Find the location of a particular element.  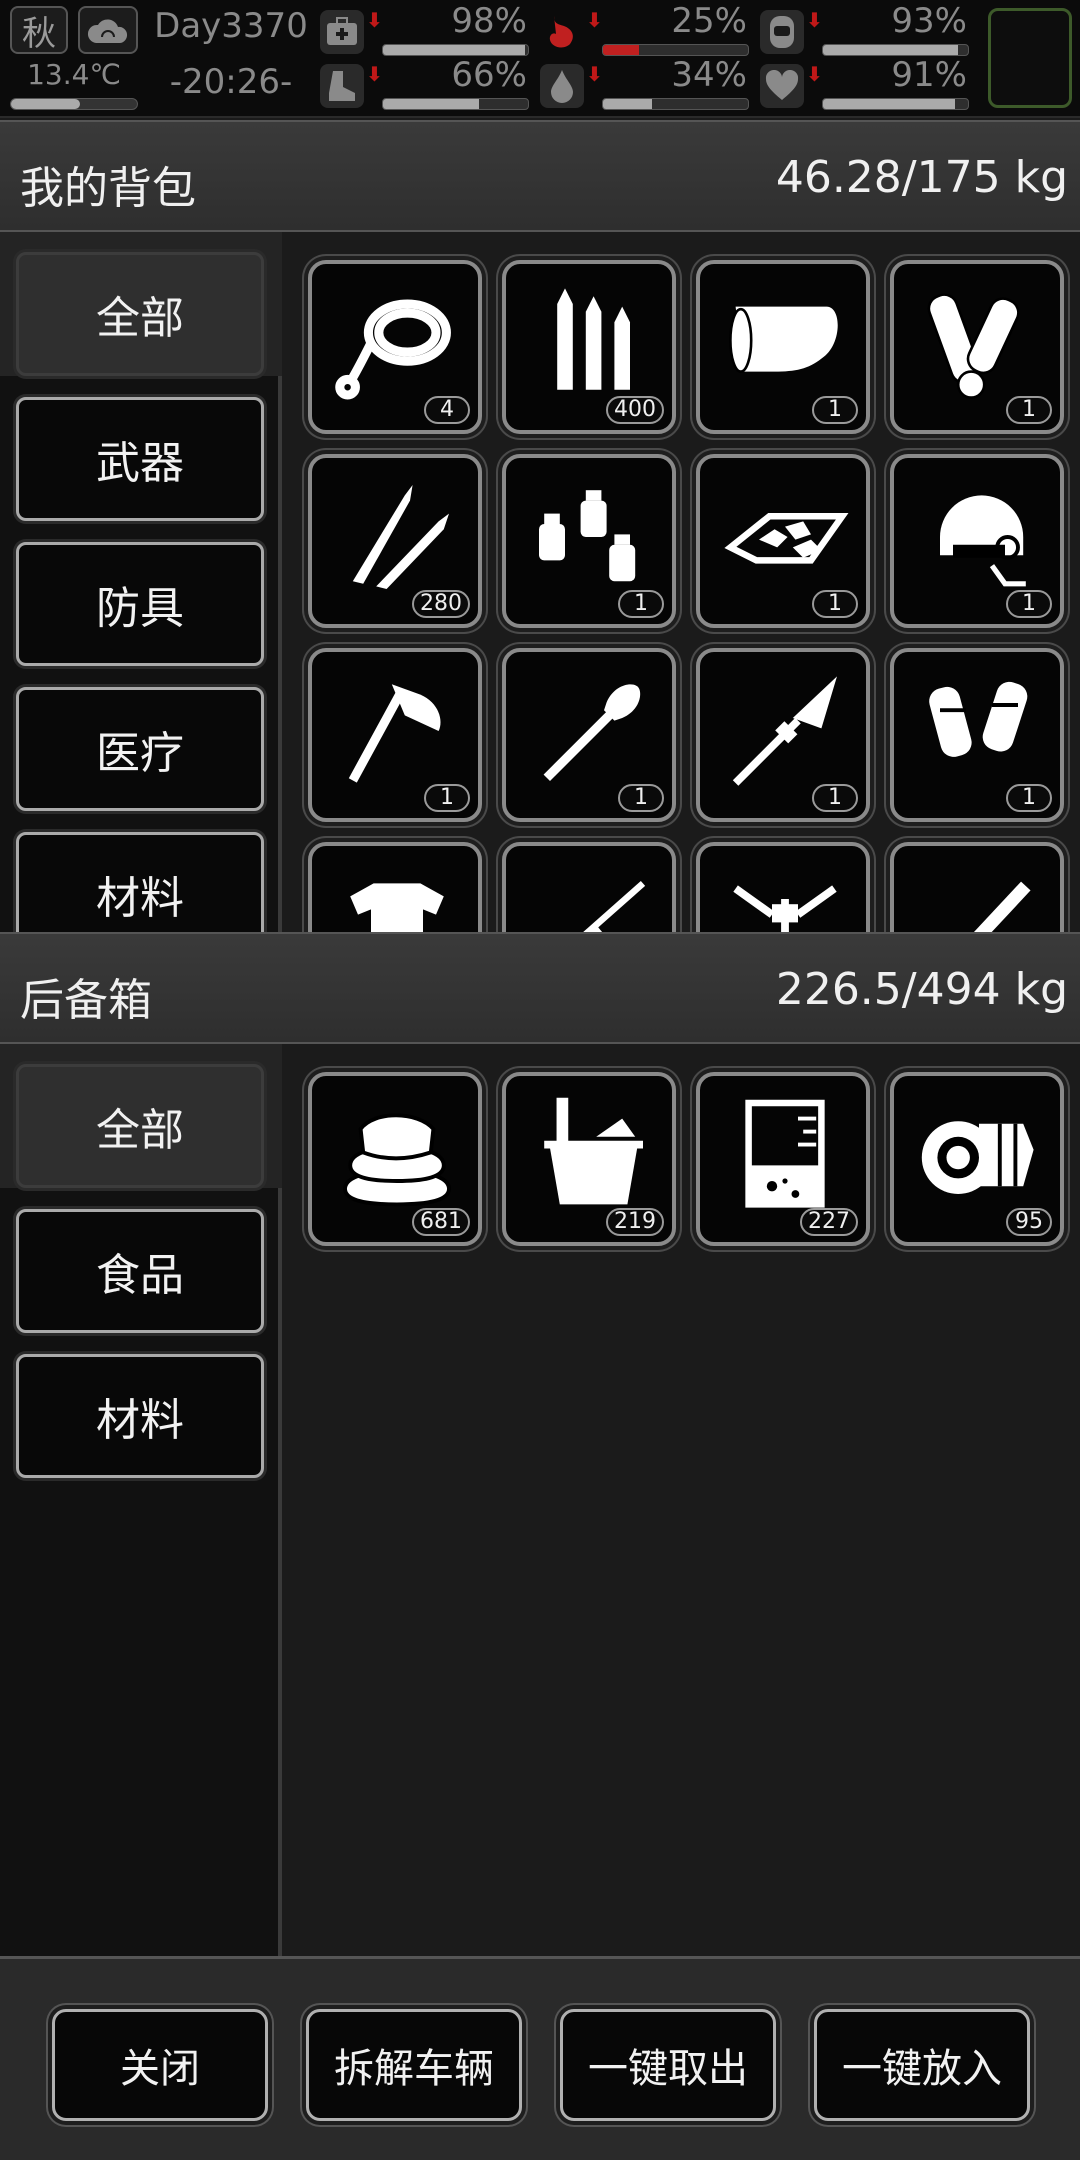

shovel-icon is located at coordinates (592, 733).